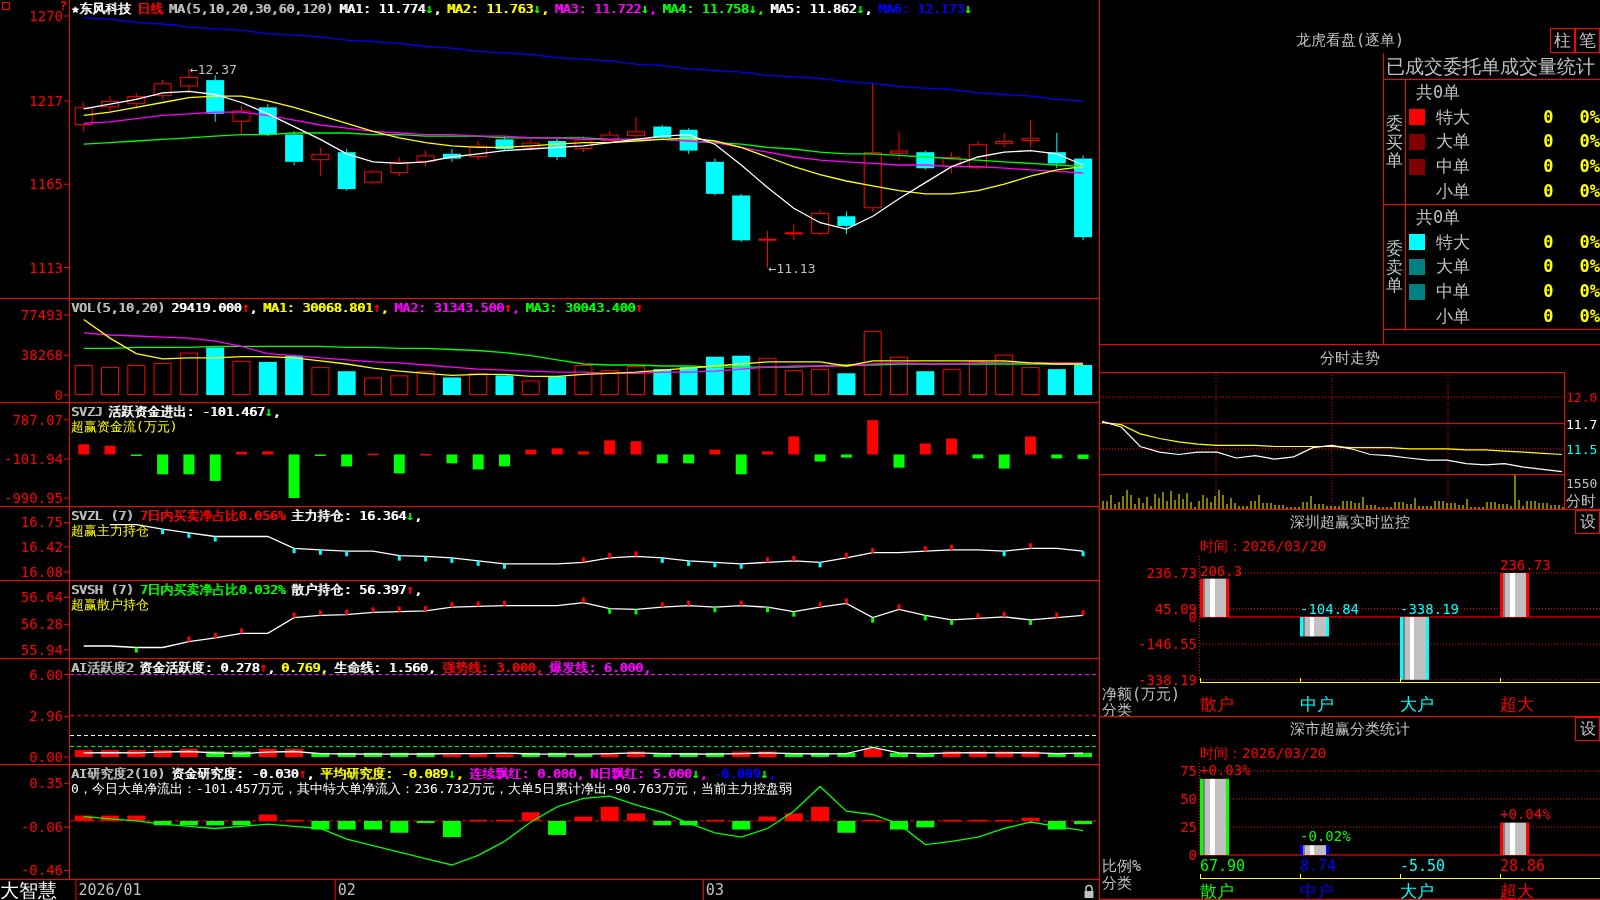 The width and height of the screenshot is (1600, 900). What do you see at coordinates (41, 522) in the screenshot?
I see `axis-label: 16.75` at bounding box center [41, 522].